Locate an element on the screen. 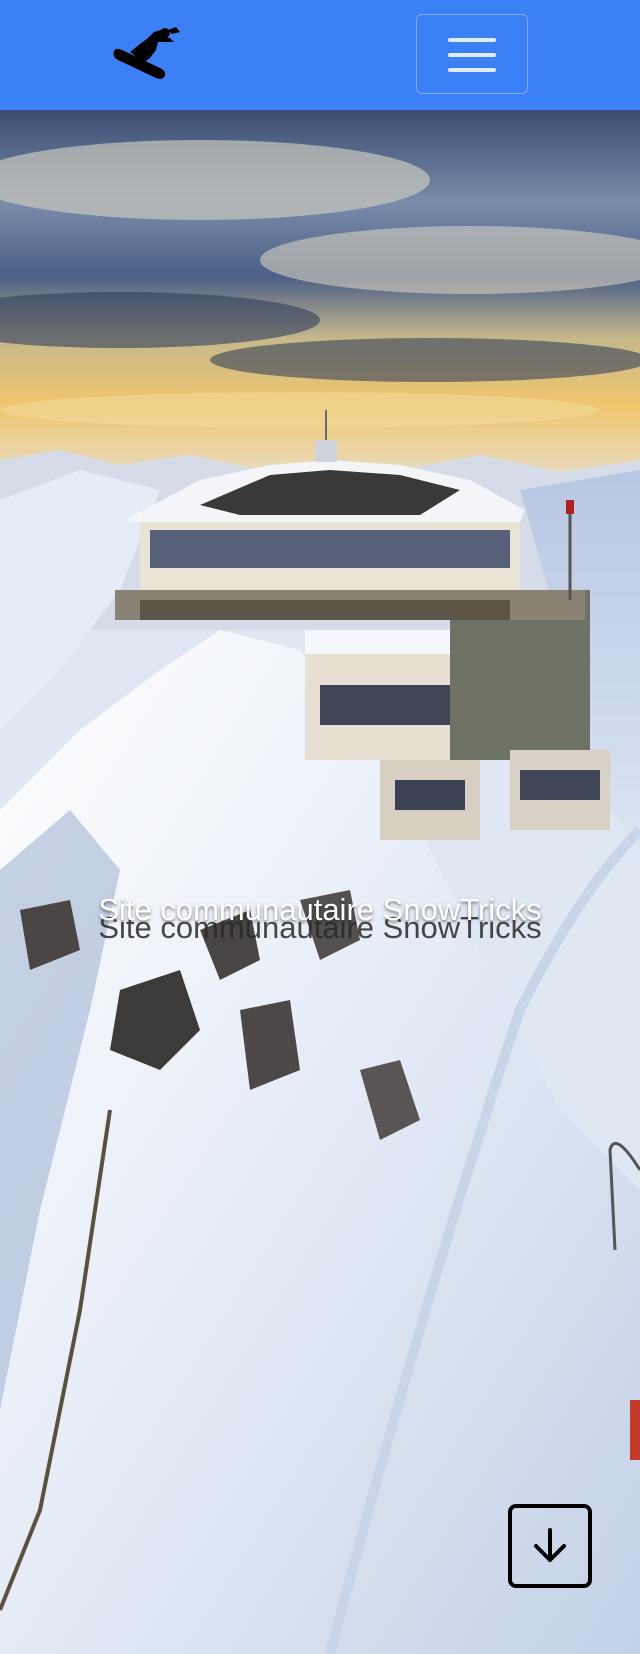 This screenshot has height=1654, width=640. navbar-toggler-button is located at coordinates (472, 54).